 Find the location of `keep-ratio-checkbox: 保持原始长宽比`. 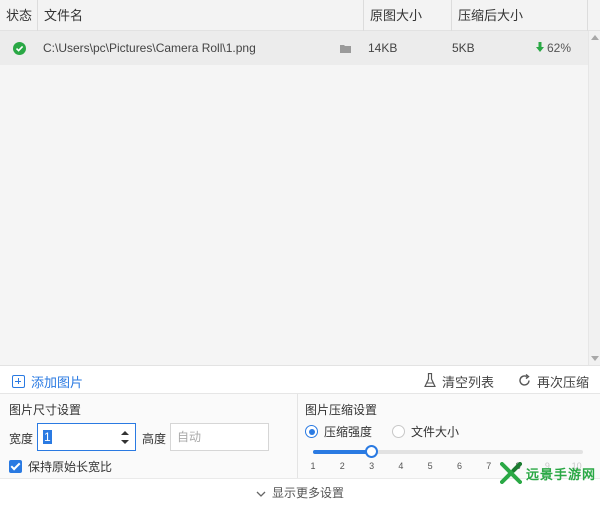

keep-ratio-checkbox: 保持原始长宽比 is located at coordinates (60, 466).